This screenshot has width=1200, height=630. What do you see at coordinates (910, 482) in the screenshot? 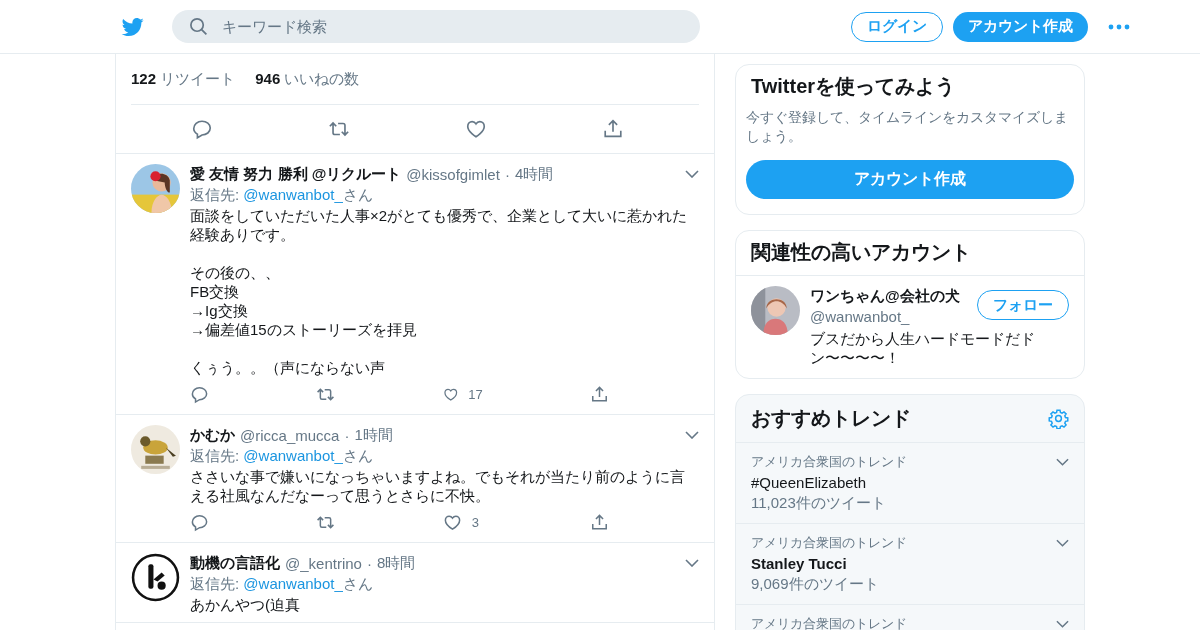
I see `trend-name: #QueenElizabeth` at bounding box center [910, 482].